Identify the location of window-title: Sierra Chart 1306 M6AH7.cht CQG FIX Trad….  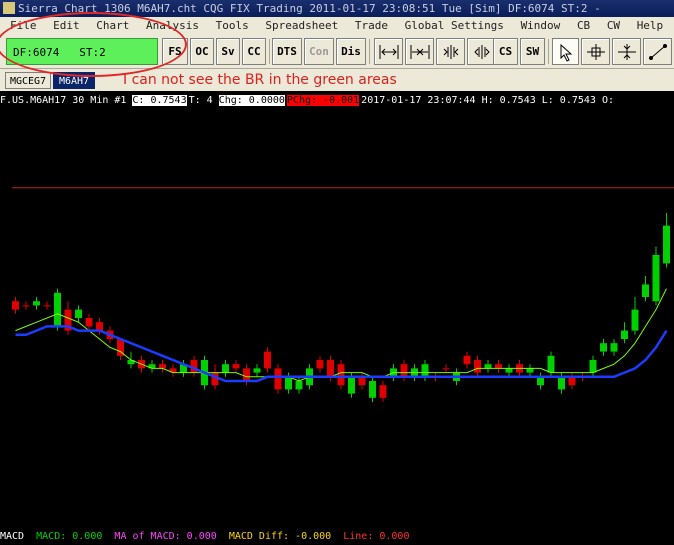
(309, 8).